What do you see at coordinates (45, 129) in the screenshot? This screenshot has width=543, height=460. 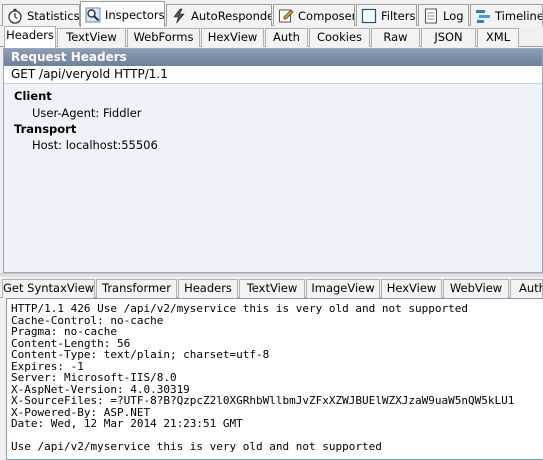 I see `header-group-transport: Transport` at bounding box center [45, 129].